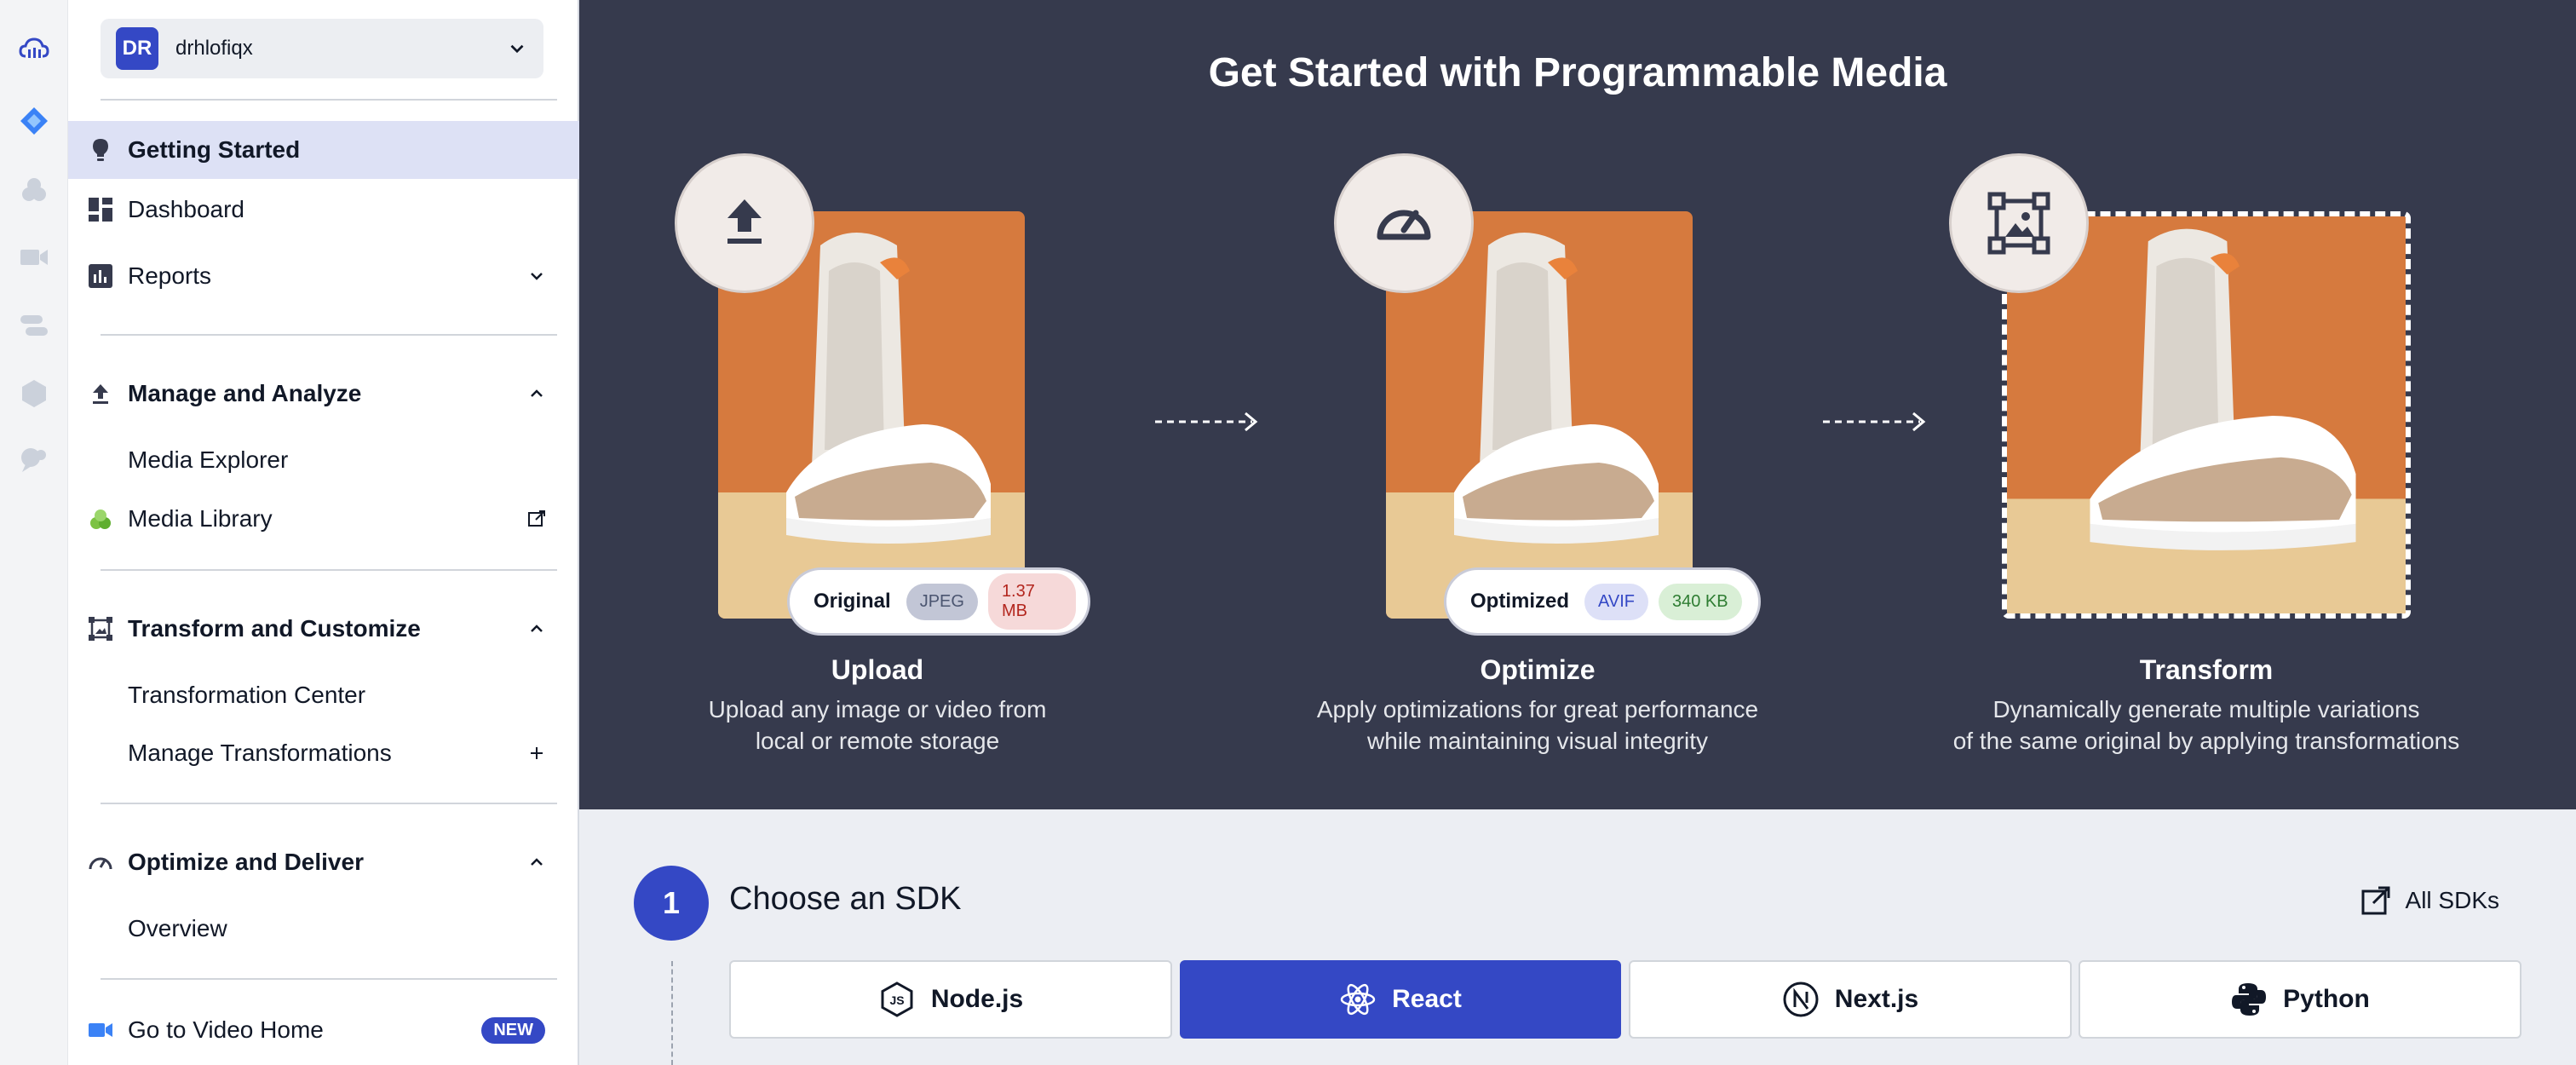 The height and width of the screenshot is (1065, 2576). Describe the element at coordinates (324, 150) in the screenshot. I see `nav-getting-started: Getting Started` at that location.